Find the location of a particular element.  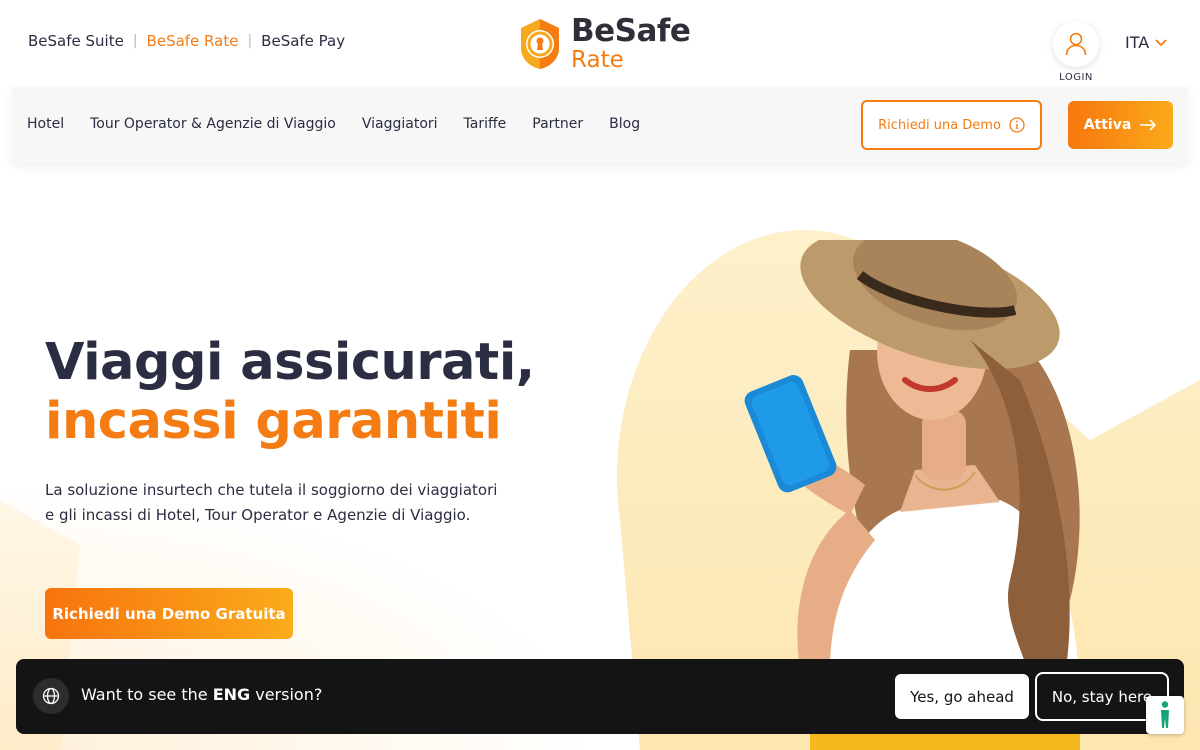

request-demo-button: Richiedi una Demo is located at coordinates (951, 125).